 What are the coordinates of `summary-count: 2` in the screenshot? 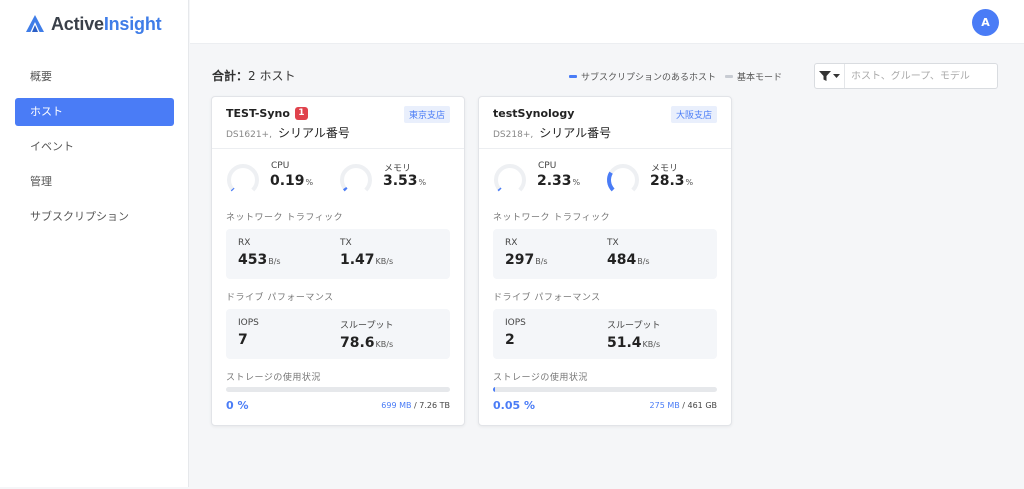 It's located at (252, 76).